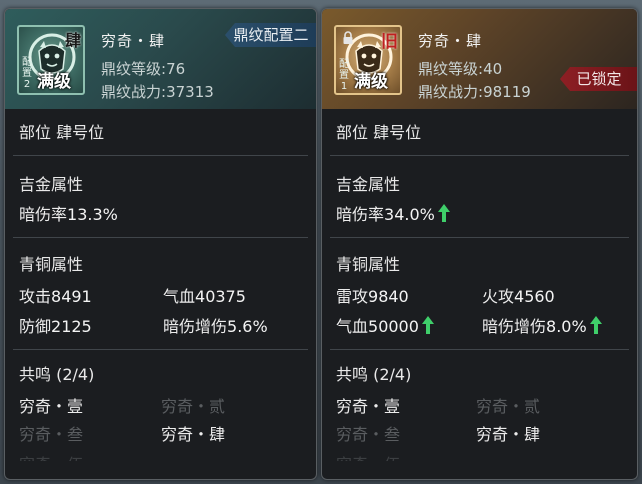 The height and width of the screenshot is (484, 642). What do you see at coordinates (215, 326) in the screenshot?
I see `bronze-stat: 暗伤增伤5.6%` at bounding box center [215, 326].